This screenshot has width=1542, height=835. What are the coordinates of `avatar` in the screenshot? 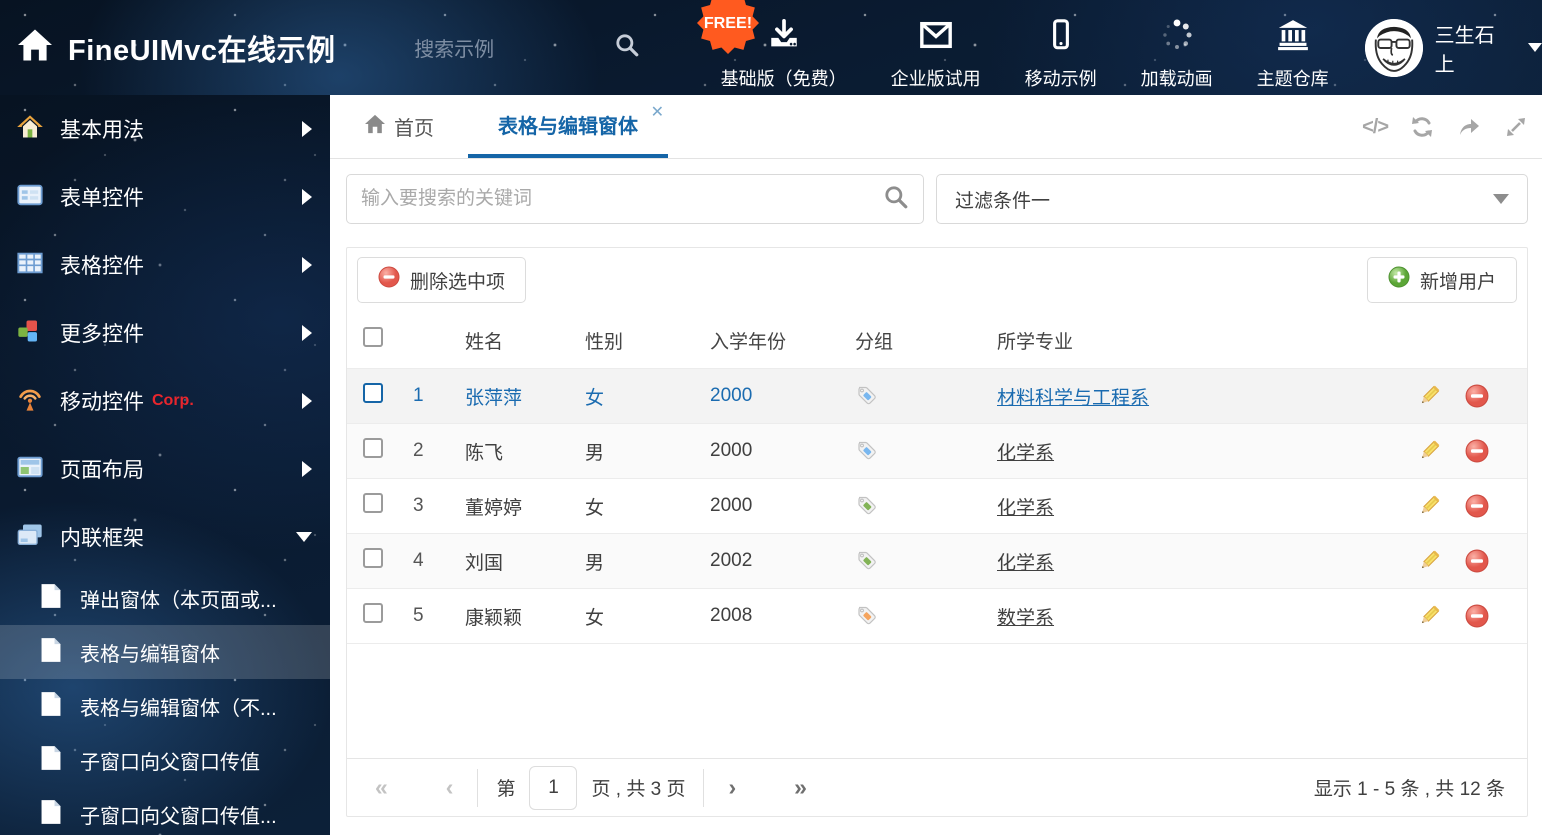 It's located at (1393, 47).